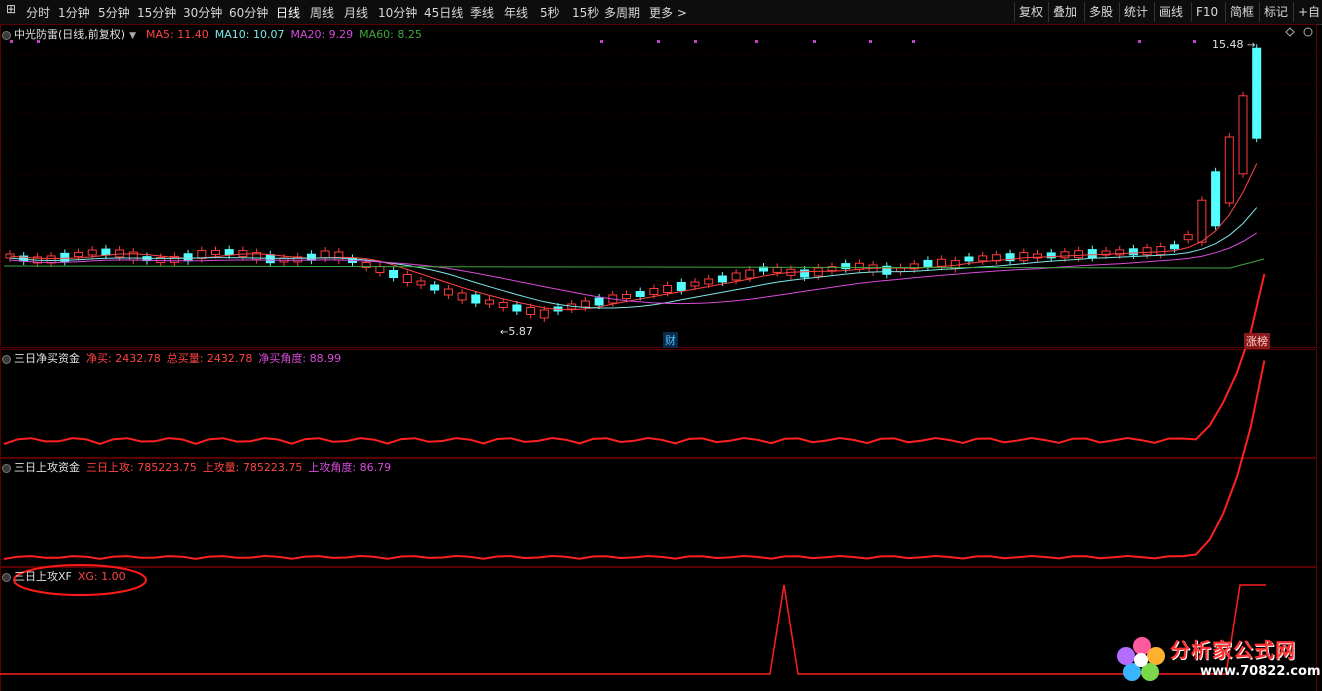 The image size is (1322, 691). What do you see at coordinates (70, 34) in the screenshot?
I see `stock-name: 中光防雷(日线,前复权)` at bounding box center [70, 34].